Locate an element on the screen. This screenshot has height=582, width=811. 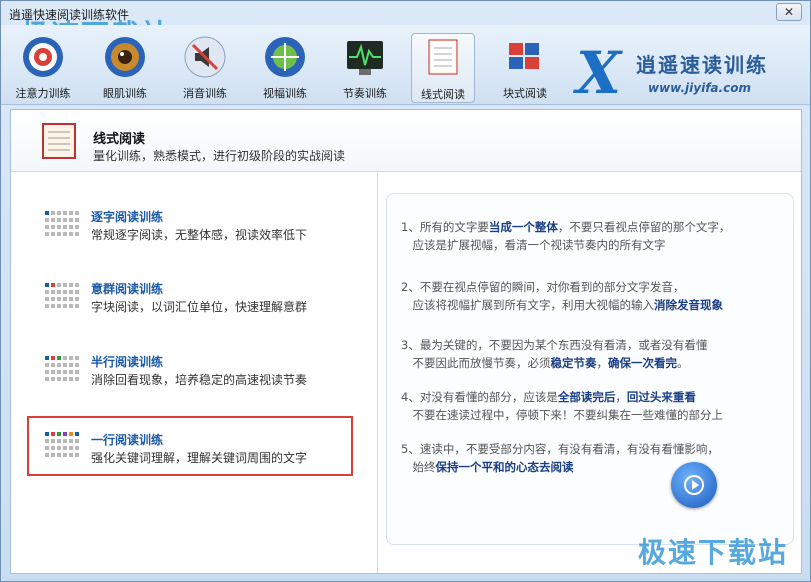
mode-item-word: 逐字阅读训练 常规逐字阅读，无整体感，视读效率低下 is located at coordinates (190, 223).